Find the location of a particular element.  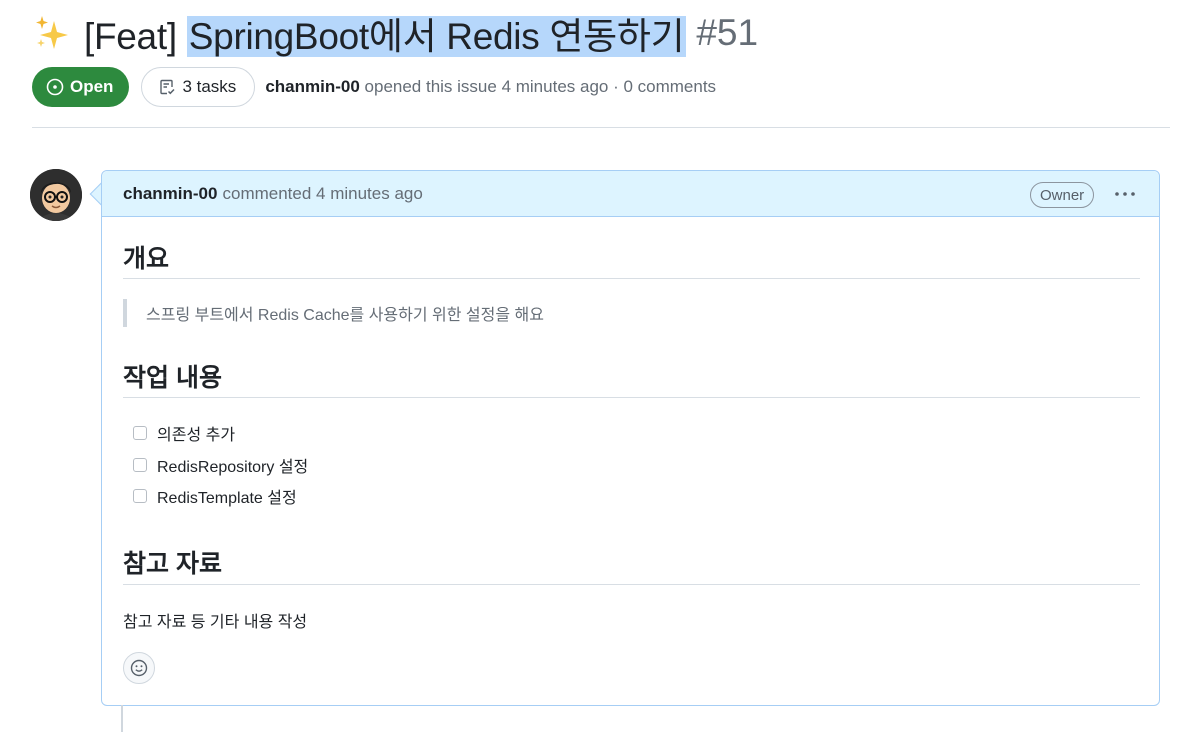

issue-title: [Feat] SpringBoot에서 Redis 연동하기 is located at coordinates (385, 33).